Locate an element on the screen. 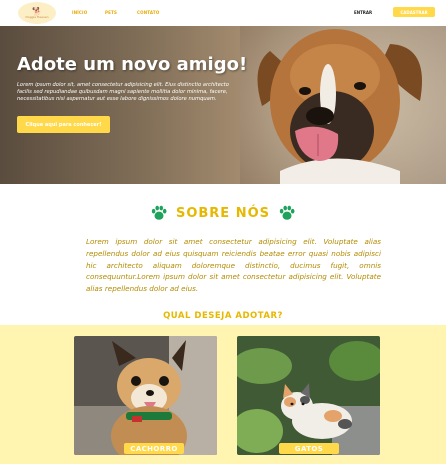 The image size is (446, 464). nav-link-contato: CONTATO is located at coordinates (148, 12).